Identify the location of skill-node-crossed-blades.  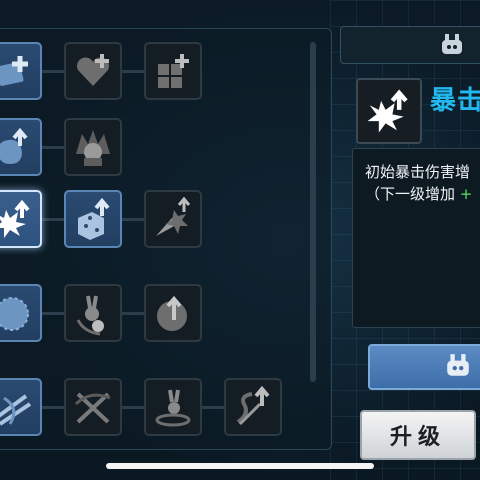
(93, 407).